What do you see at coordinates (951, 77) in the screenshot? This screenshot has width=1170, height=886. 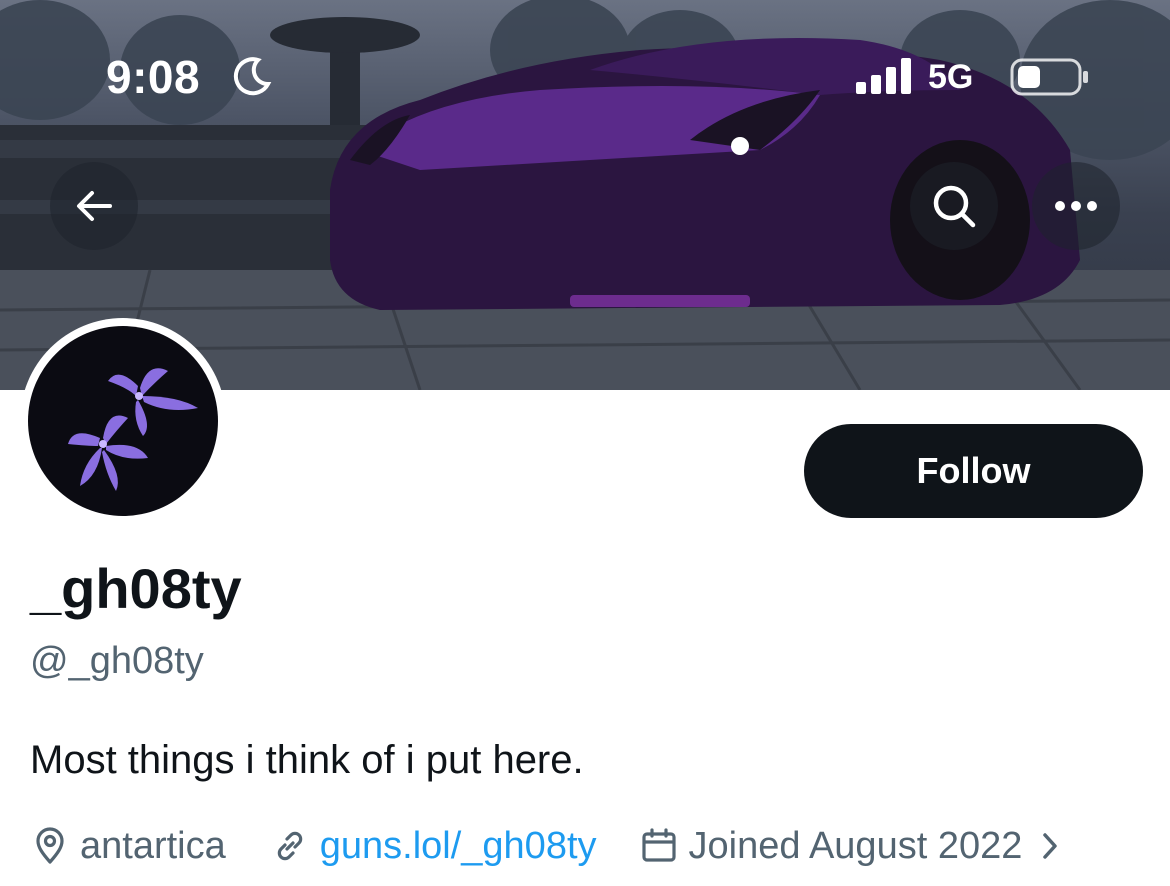 I see `network-label: 5G` at bounding box center [951, 77].